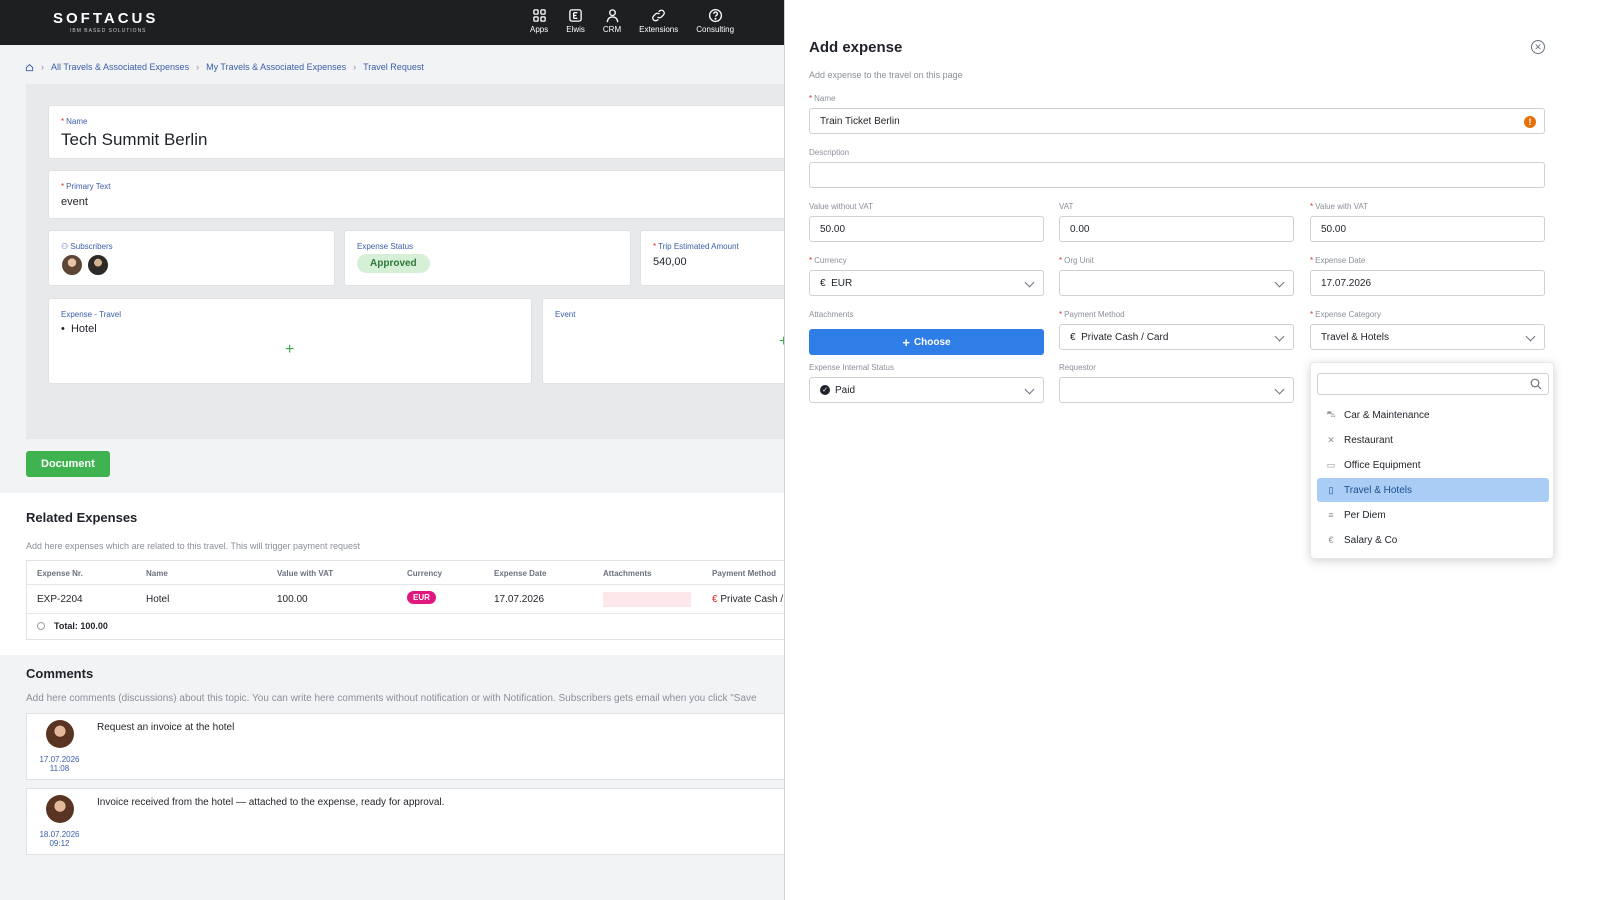 The image size is (1600, 900). What do you see at coordinates (1433, 540) in the screenshot?
I see `dropdown-option-salary: € Salary & Co` at bounding box center [1433, 540].